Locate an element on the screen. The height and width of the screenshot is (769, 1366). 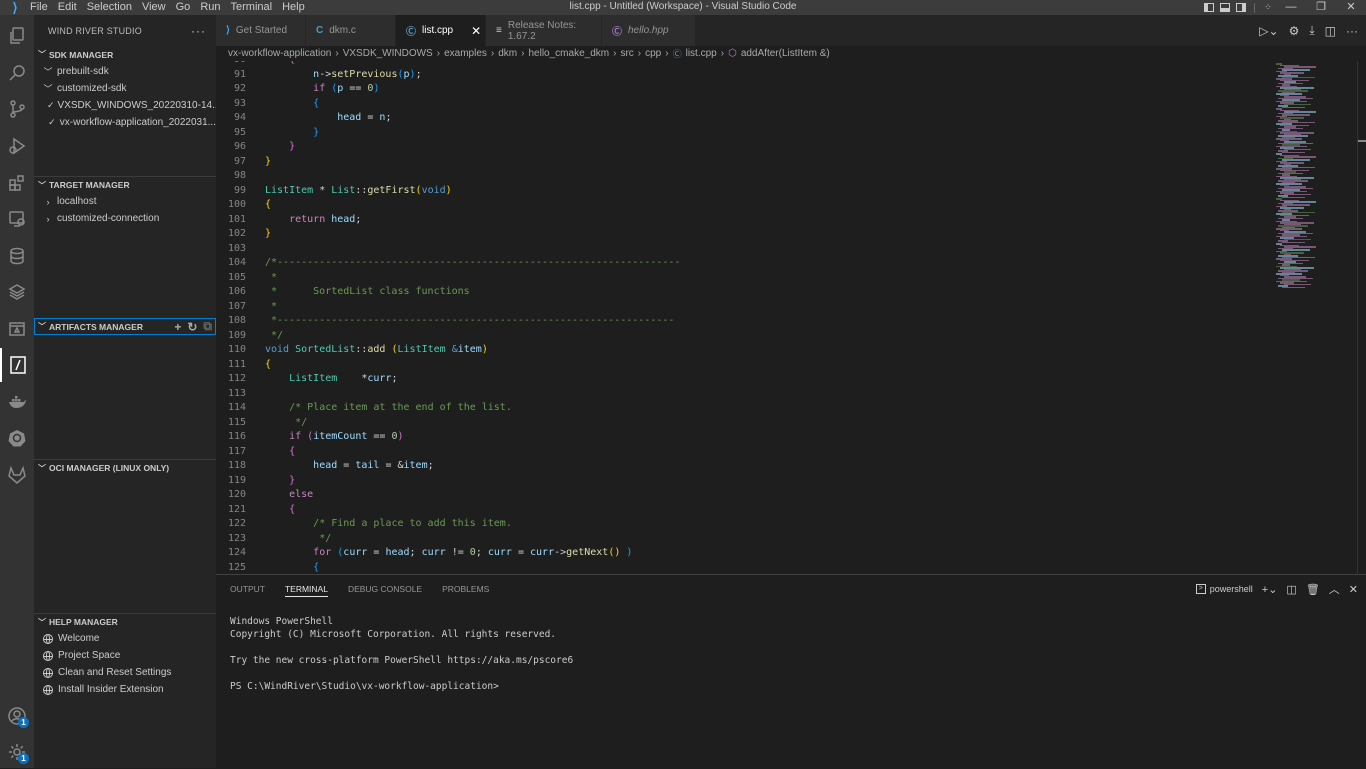
source-control-icon is located at coordinates (17, 109).